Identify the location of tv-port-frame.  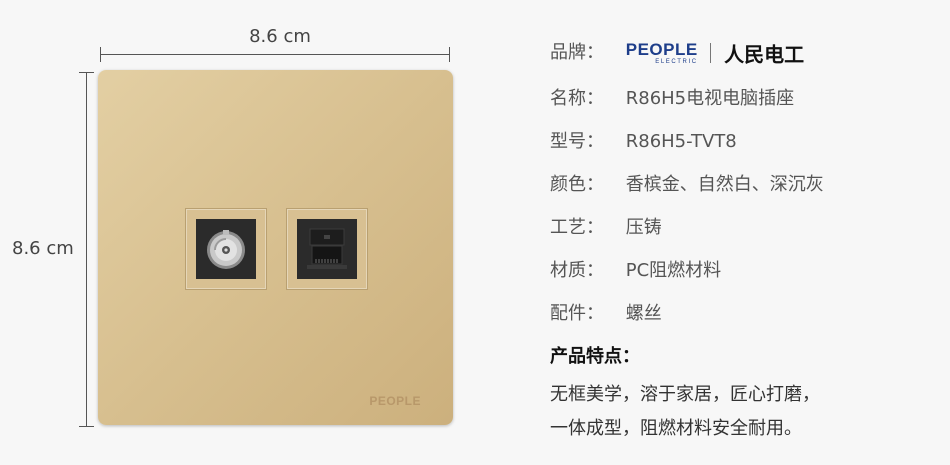
(226, 249).